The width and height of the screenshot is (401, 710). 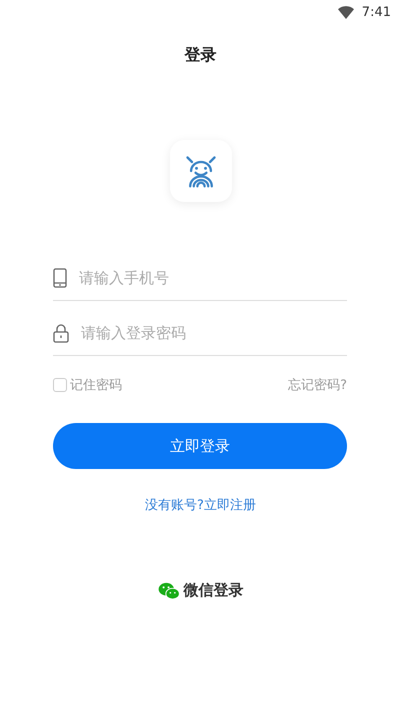 I want to click on password-field: 请输入登录密码, so click(x=213, y=333).